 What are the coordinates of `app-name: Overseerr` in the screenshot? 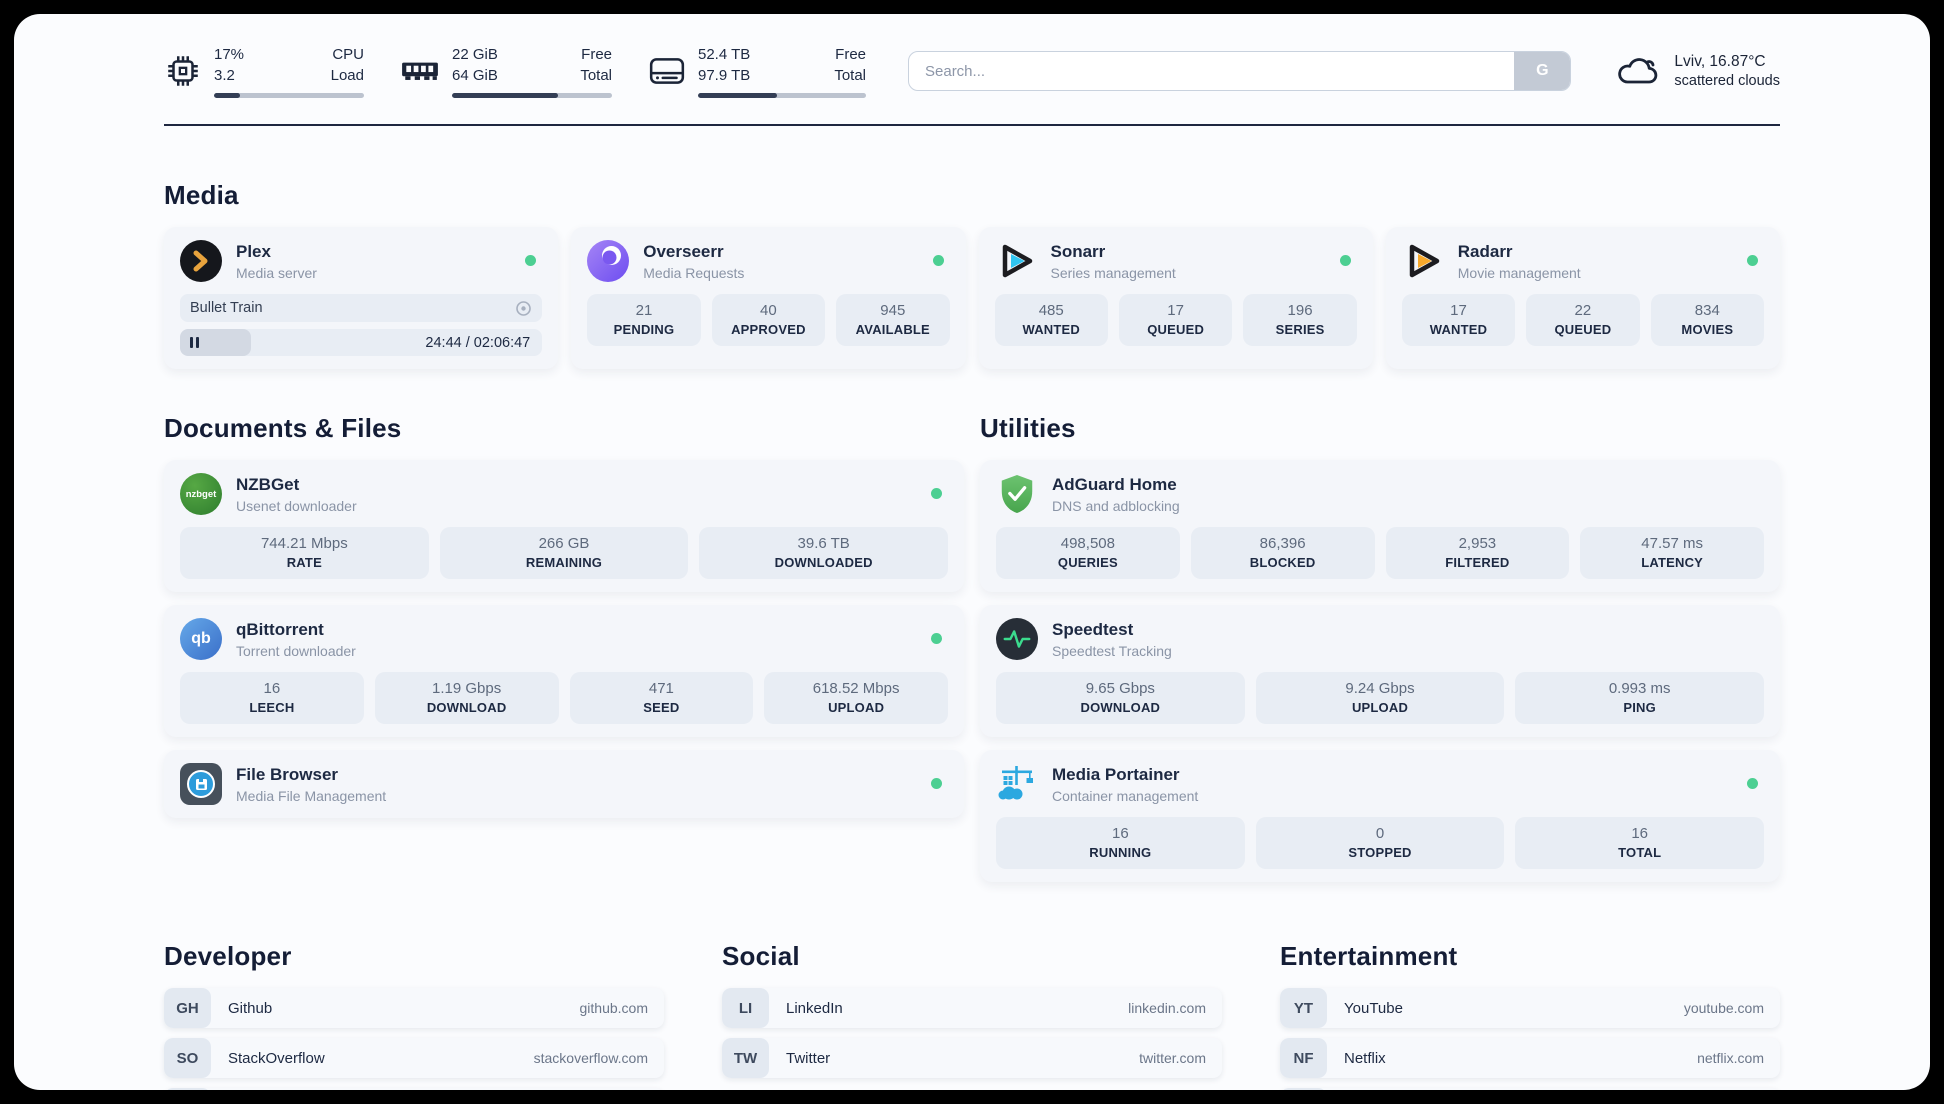 It's located at (683, 251).